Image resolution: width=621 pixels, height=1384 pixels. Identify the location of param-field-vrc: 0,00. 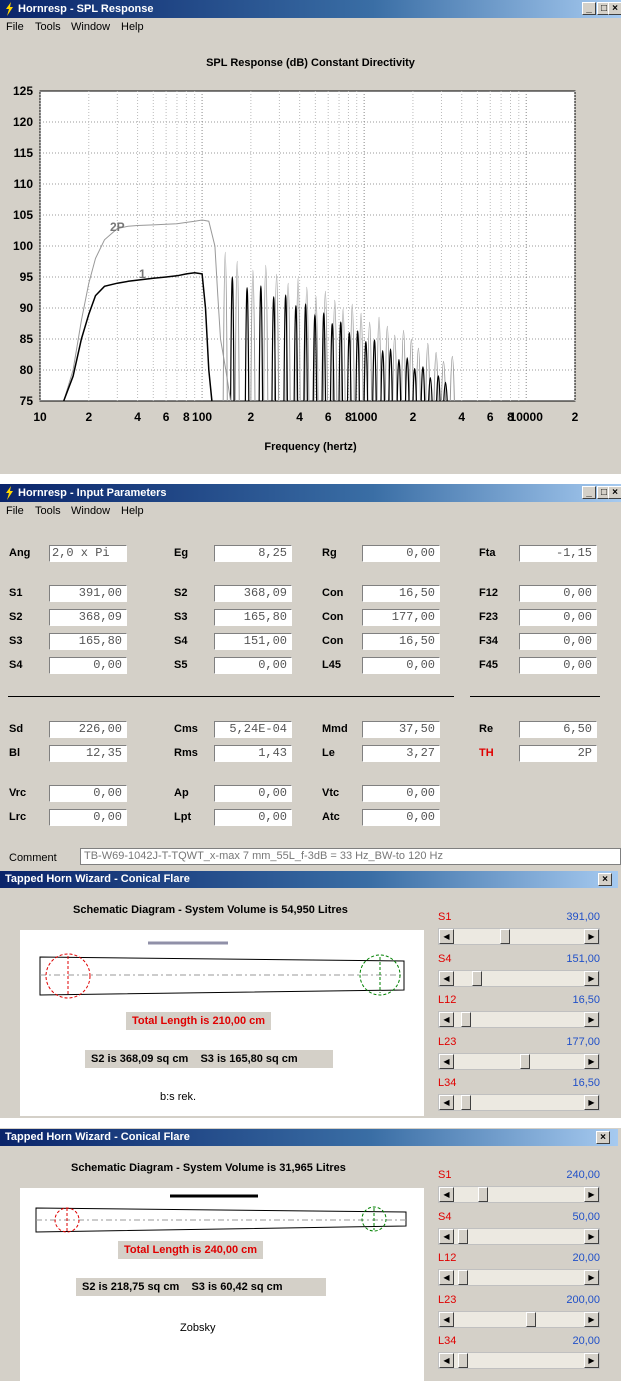
(88, 793).